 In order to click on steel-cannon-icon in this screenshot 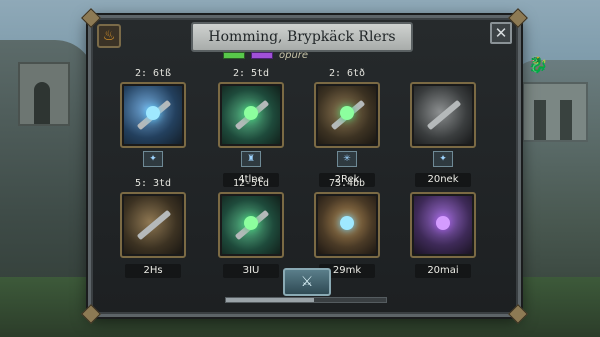, I will do `click(443, 115)`.